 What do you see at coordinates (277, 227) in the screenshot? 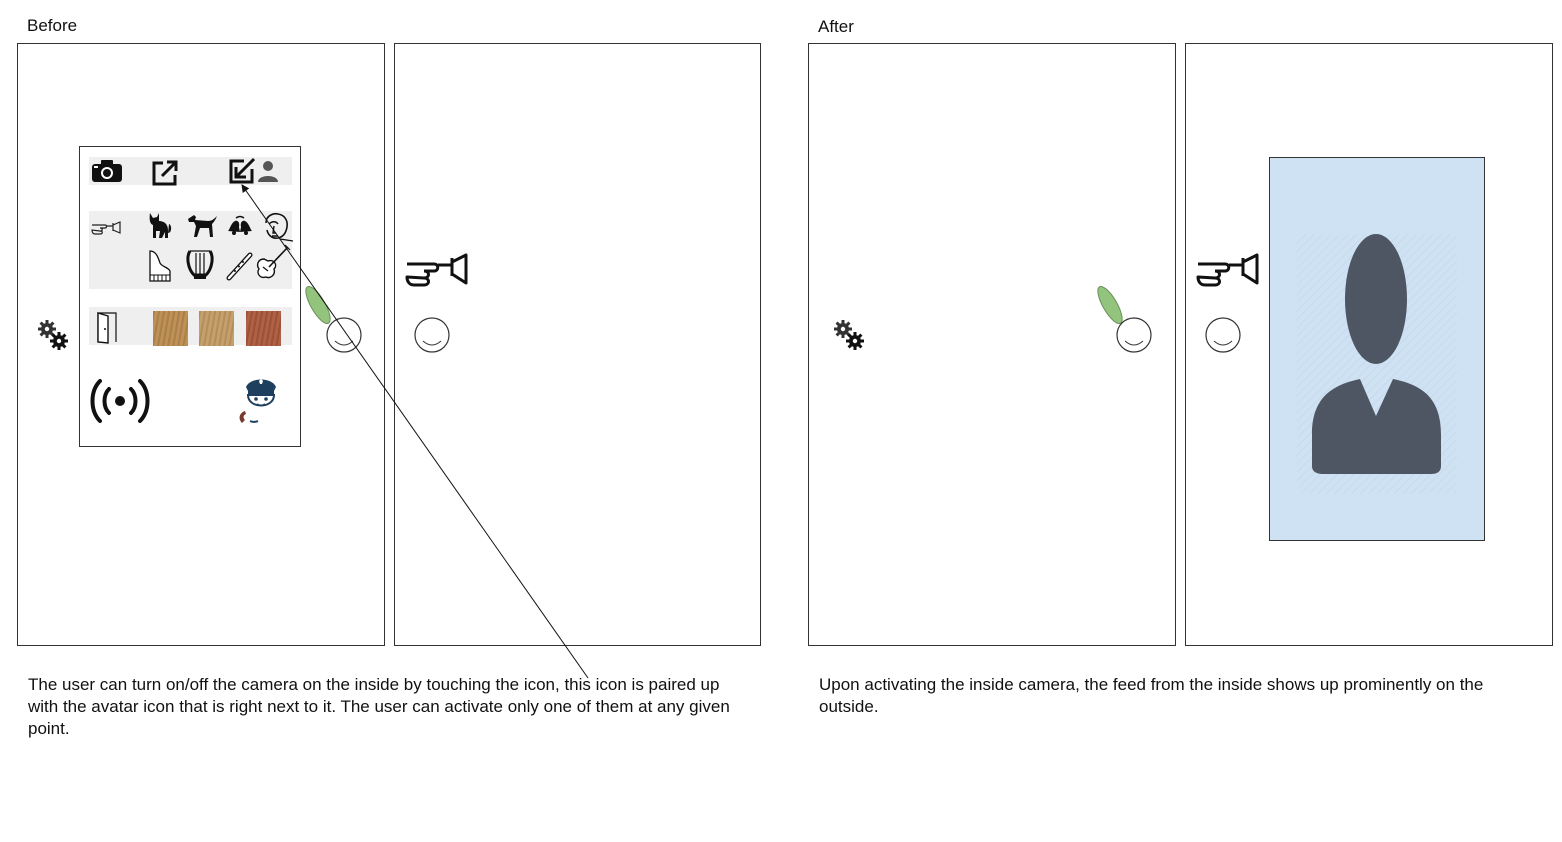
I see `face-icon` at bounding box center [277, 227].